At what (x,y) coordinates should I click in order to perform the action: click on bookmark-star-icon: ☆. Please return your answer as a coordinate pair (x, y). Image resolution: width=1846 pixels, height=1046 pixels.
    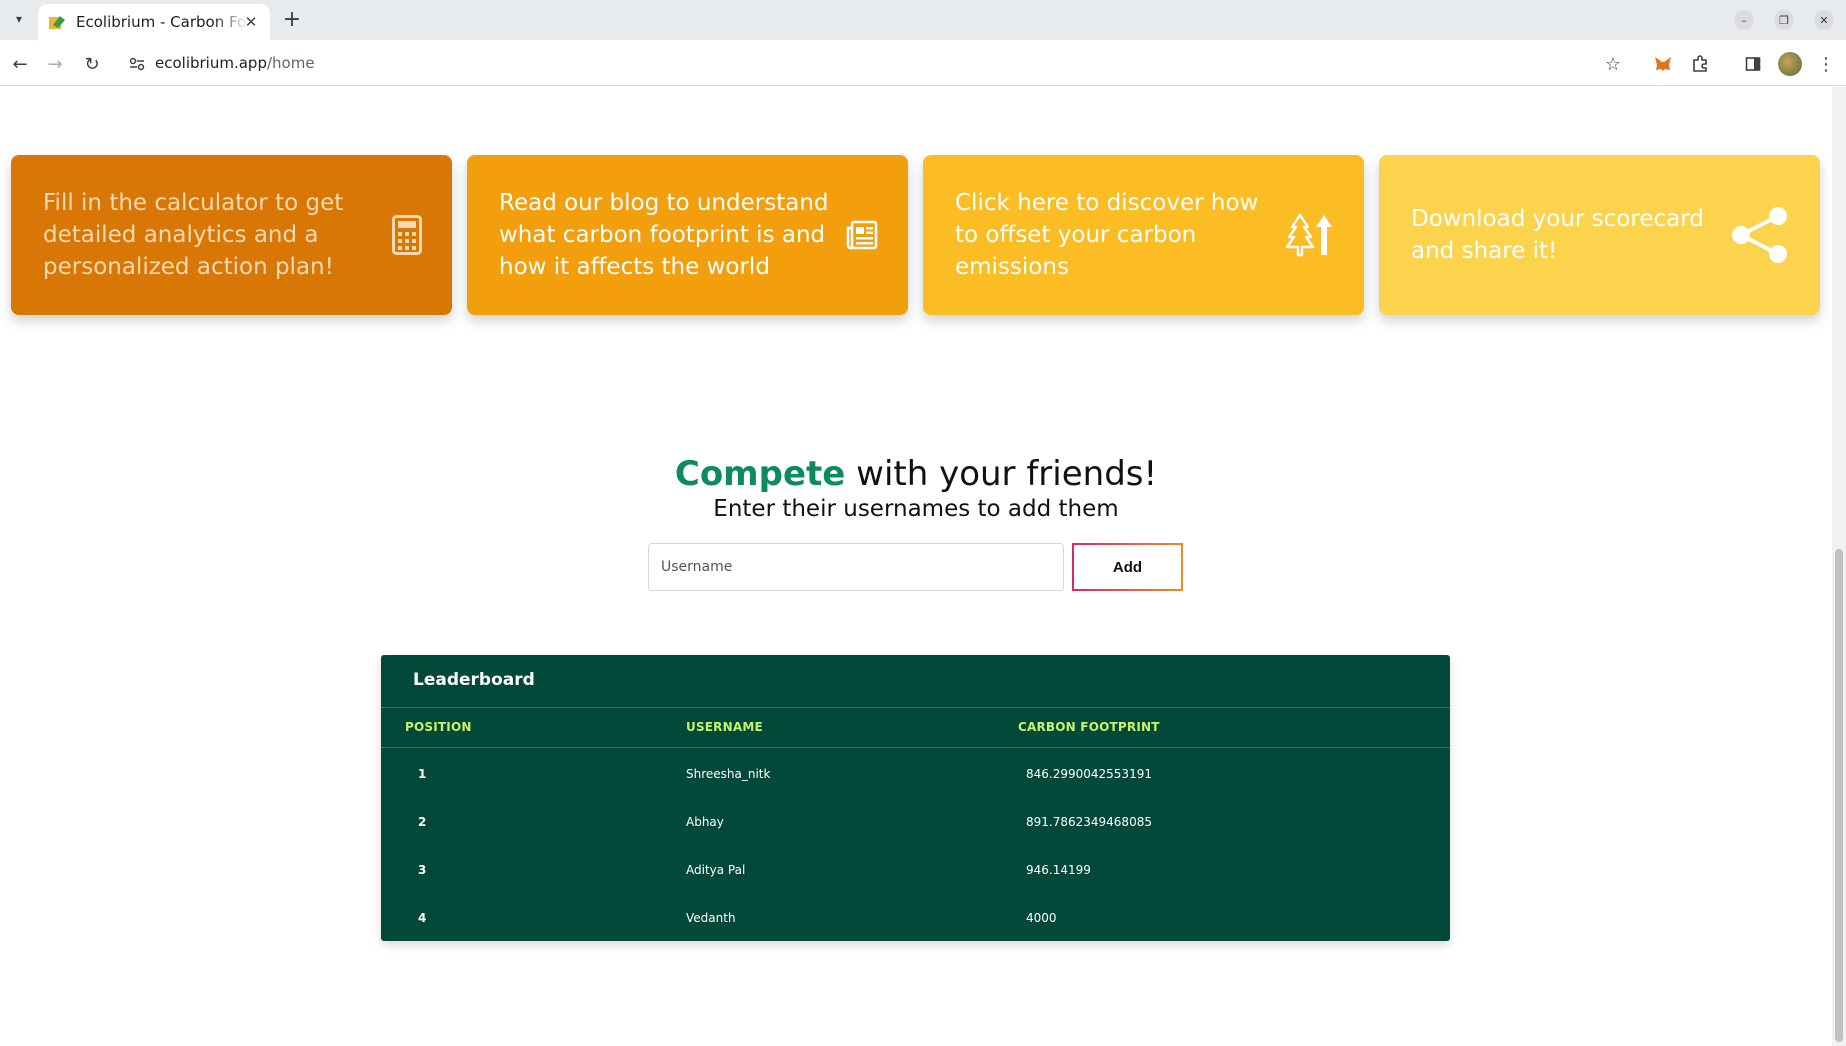
    Looking at the image, I should click on (1613, 64).